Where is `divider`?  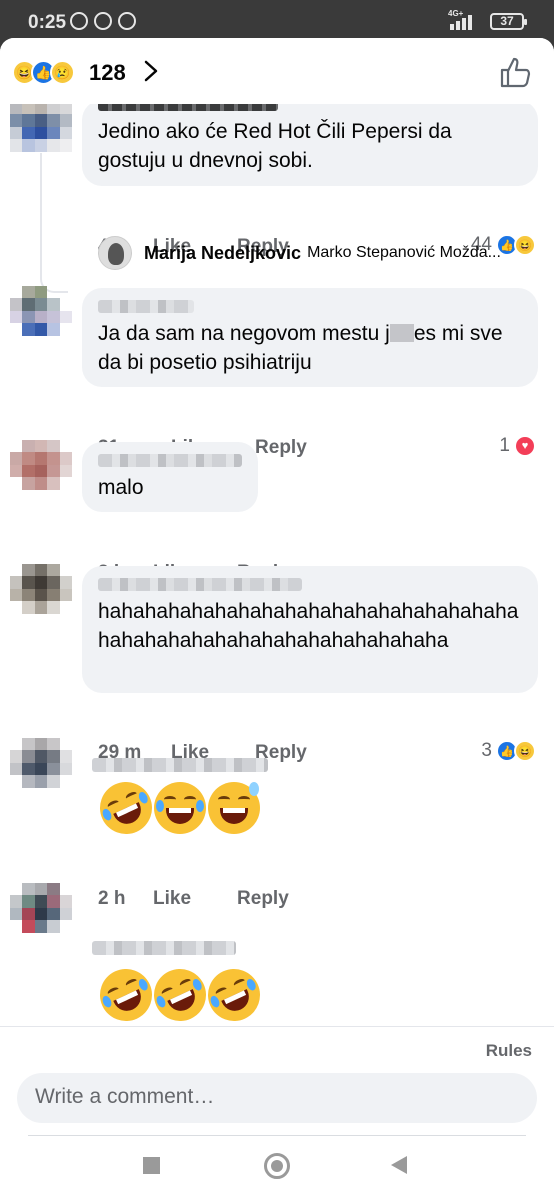
divider is located at coordinates (277, 1135).